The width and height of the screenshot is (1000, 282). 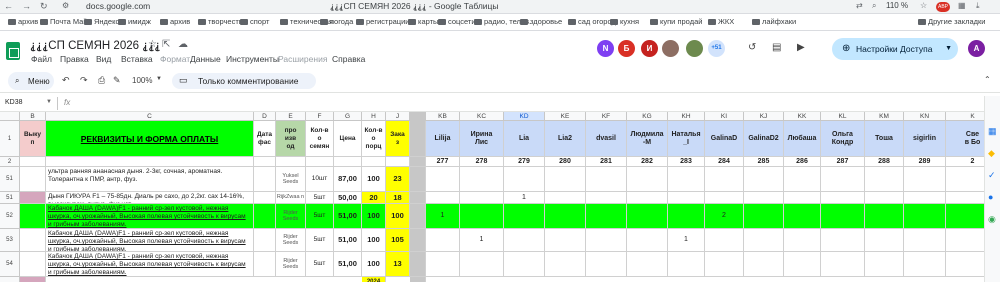 I want to click on buyout-cell, so click(x=33, y=198).